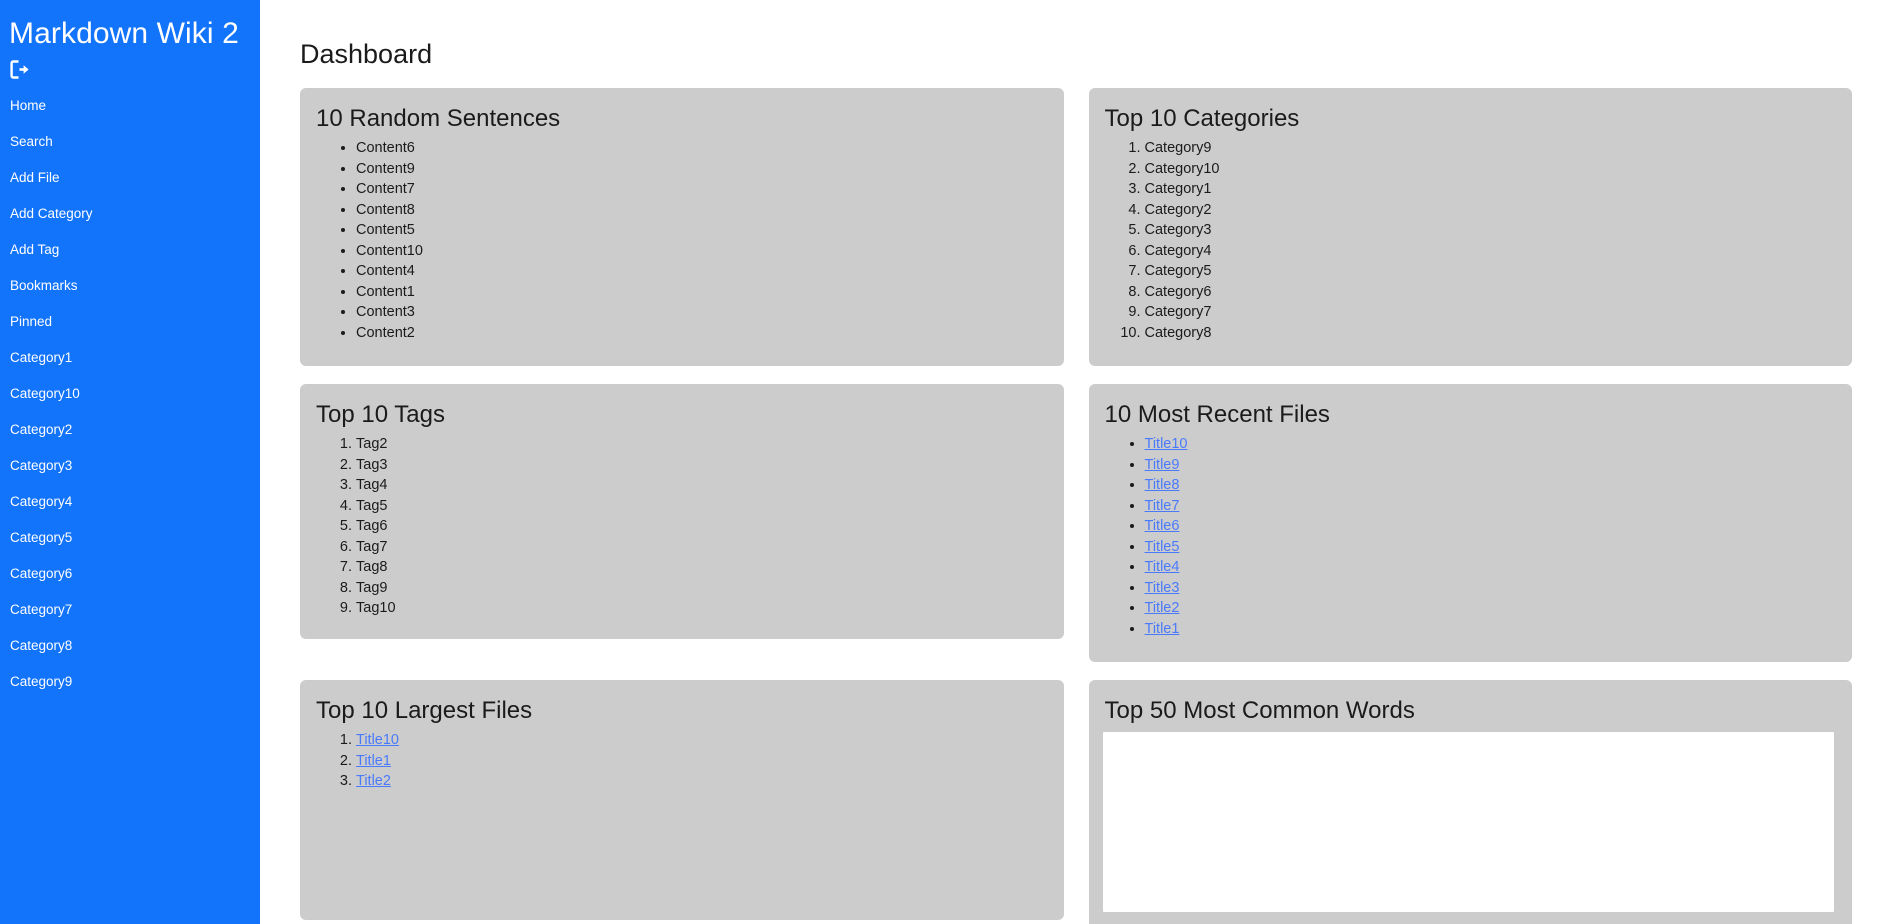 The height and width of the screenshot is (924, 1892). I want to click on sidebar-link-category7: Category7, so click(130, 610).